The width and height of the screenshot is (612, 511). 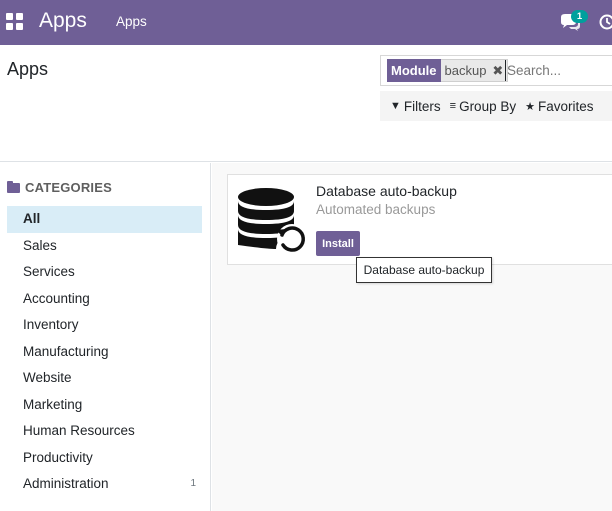 I want to click on favorites-button: ★ Favorites, so click(x=559, y=106).